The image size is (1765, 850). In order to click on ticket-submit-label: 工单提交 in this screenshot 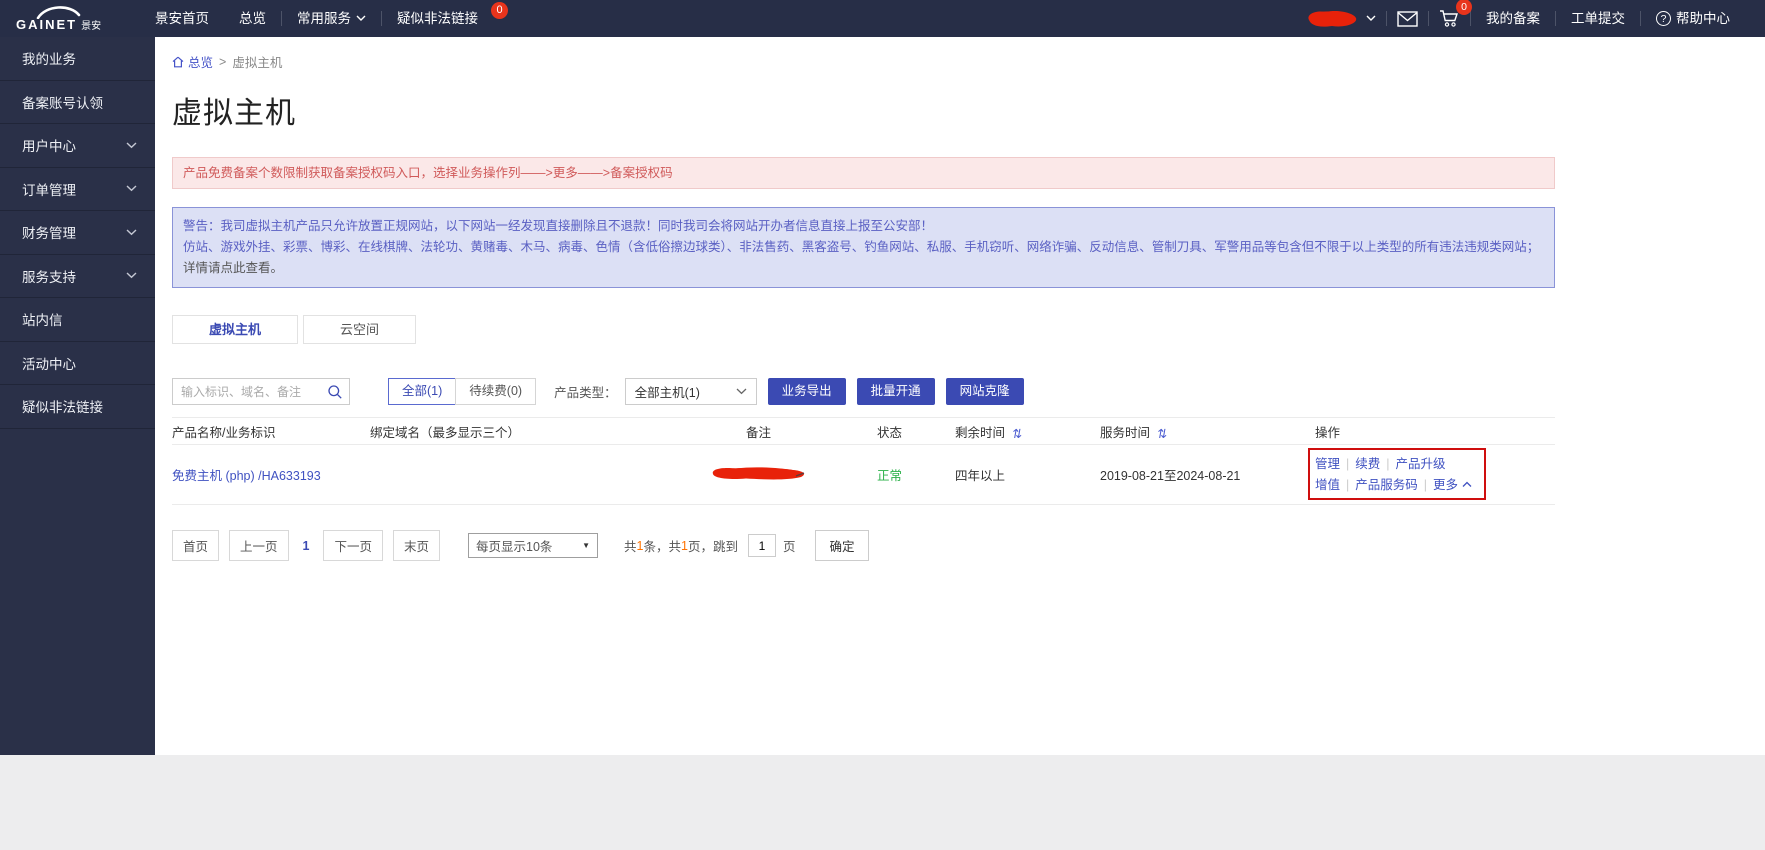, I will do `click(1598, 18)`.